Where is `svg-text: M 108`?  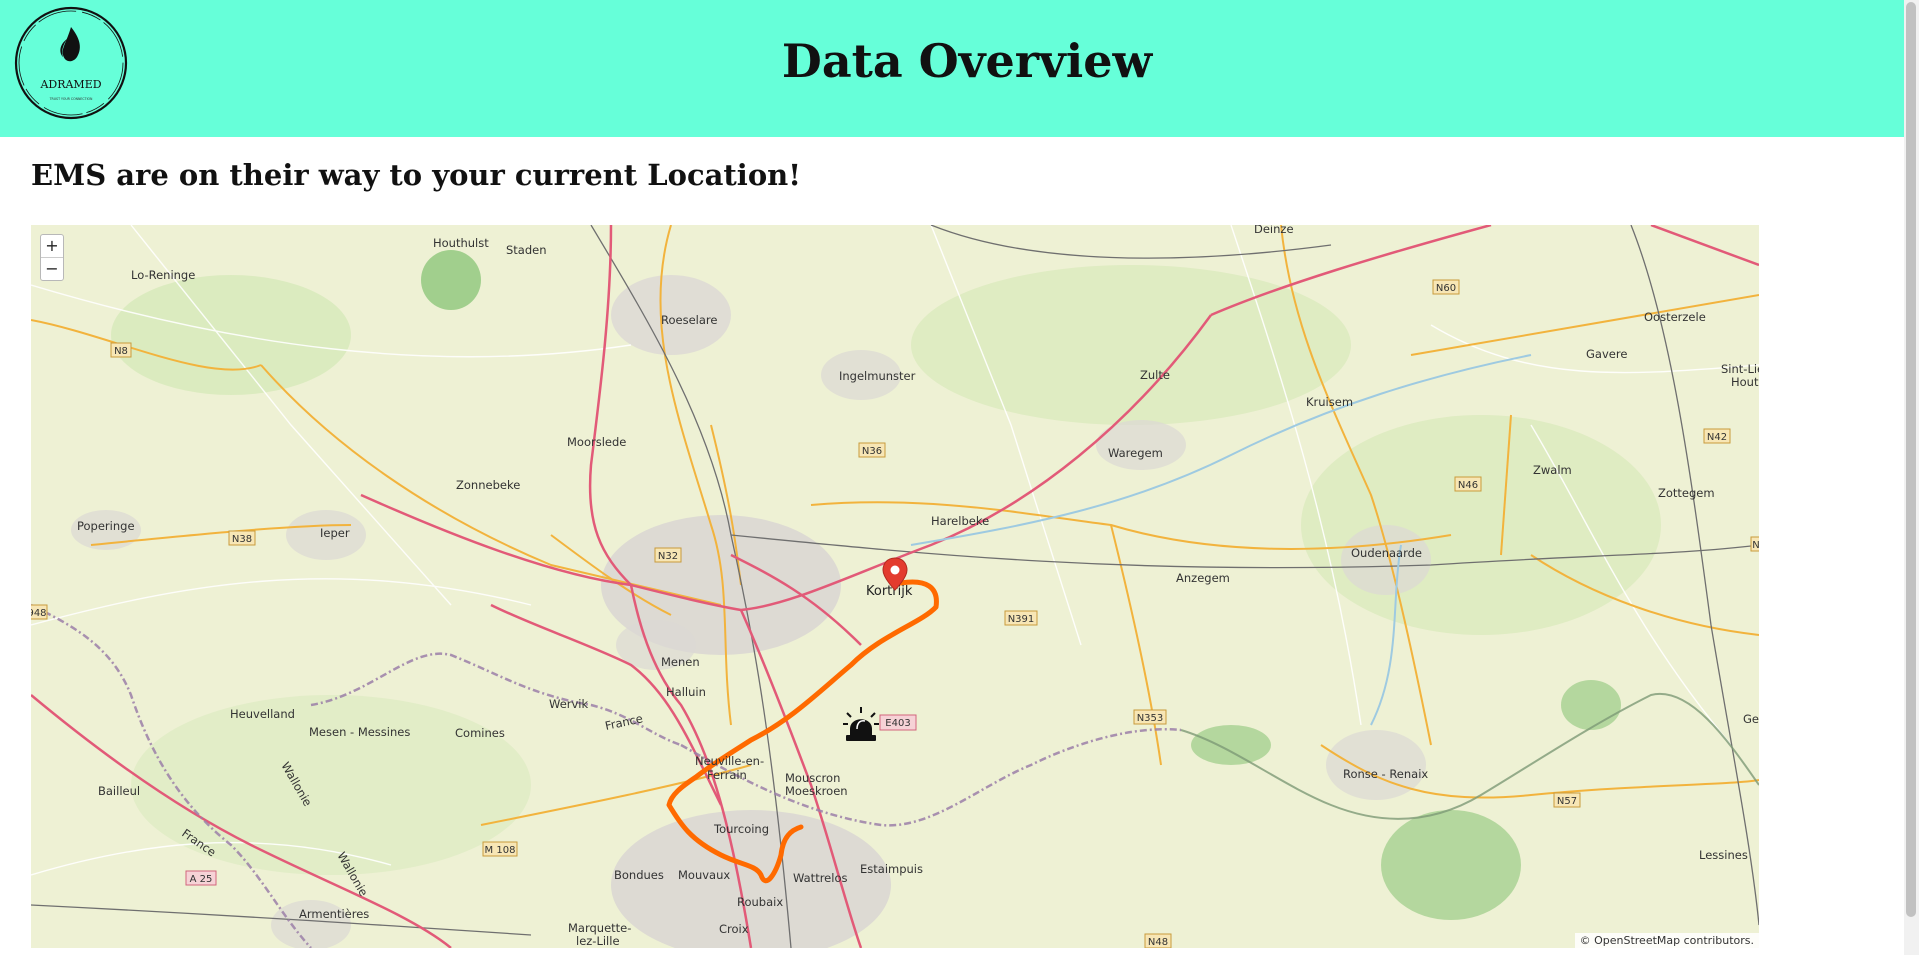
svg-text: M 108 is located at coordinates (500, 850).